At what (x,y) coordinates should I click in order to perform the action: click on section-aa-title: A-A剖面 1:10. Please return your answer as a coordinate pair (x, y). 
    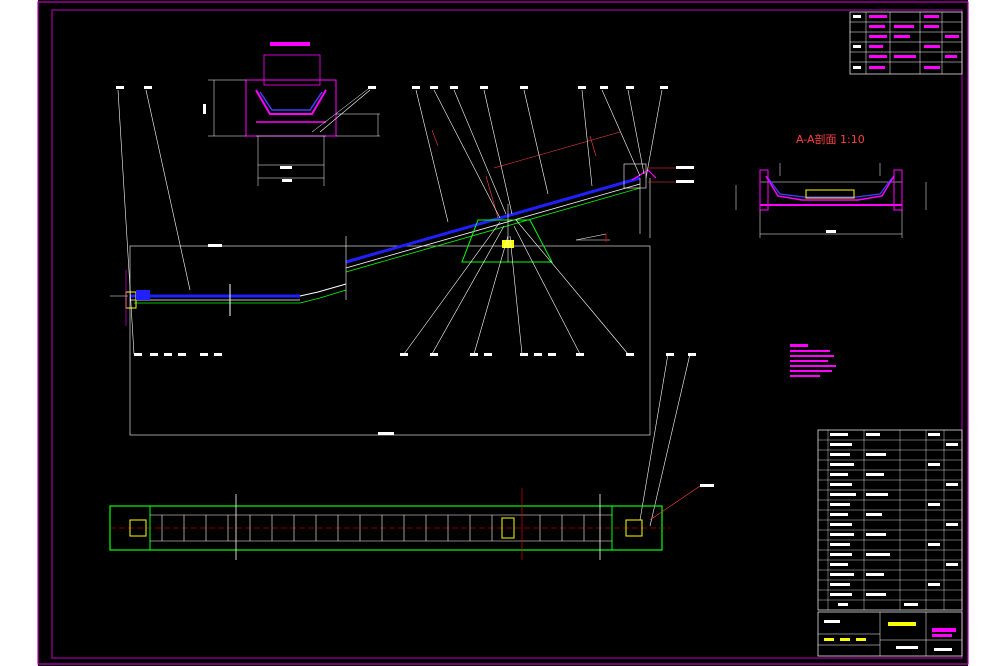
    Looking at the image, I should click on (830, 139).